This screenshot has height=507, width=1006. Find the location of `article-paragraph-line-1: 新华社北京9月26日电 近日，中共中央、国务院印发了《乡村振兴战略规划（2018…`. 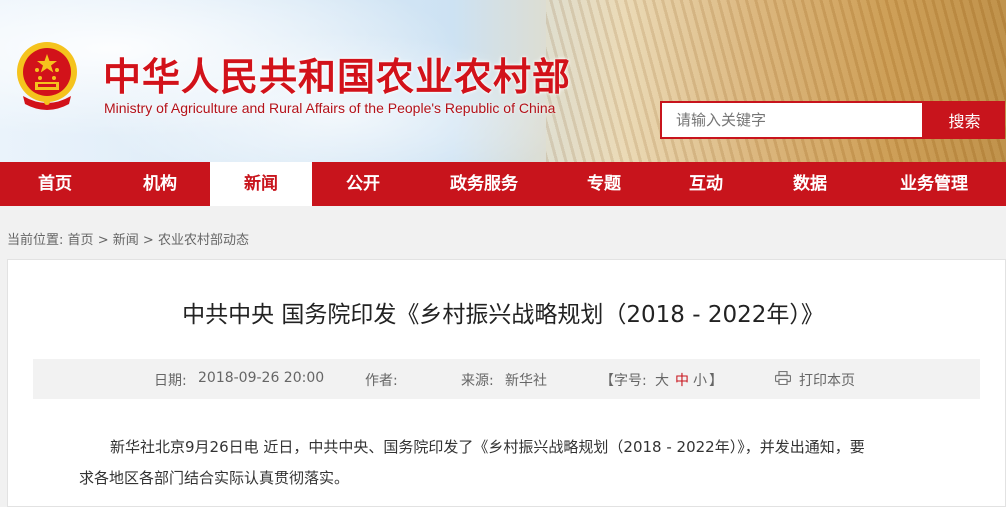

article-paragraph-line-1: 新华社北京9月26日电 近日，中共中央、国务院印发了《乡村振兴战略规划（2018… is located at coordinates (487, 447).